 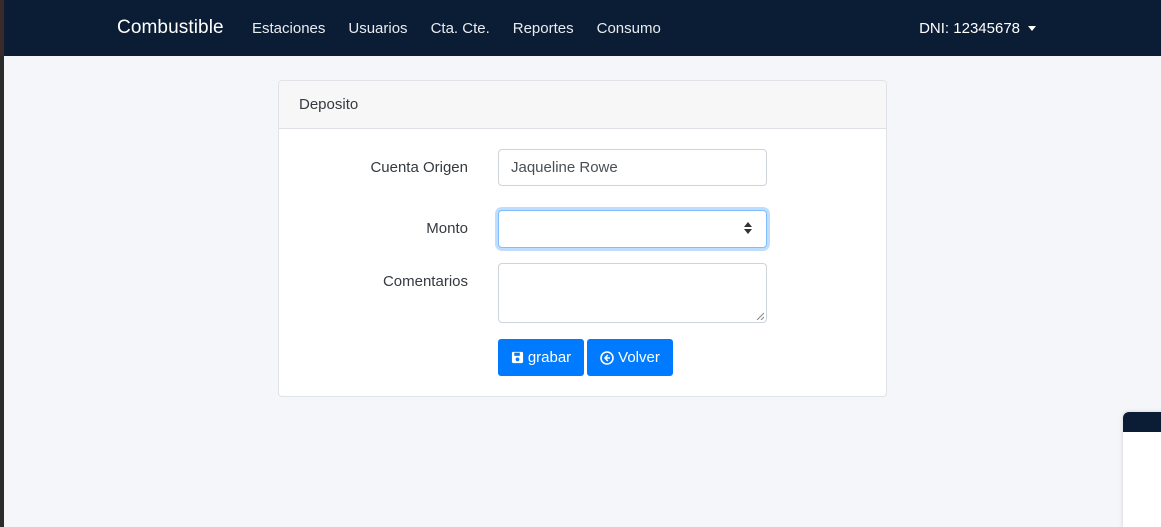 What do you see at coordinates (517, 357) in the screenshot?
I see `floppy-disk-icon` at bounding box center [517, 357].